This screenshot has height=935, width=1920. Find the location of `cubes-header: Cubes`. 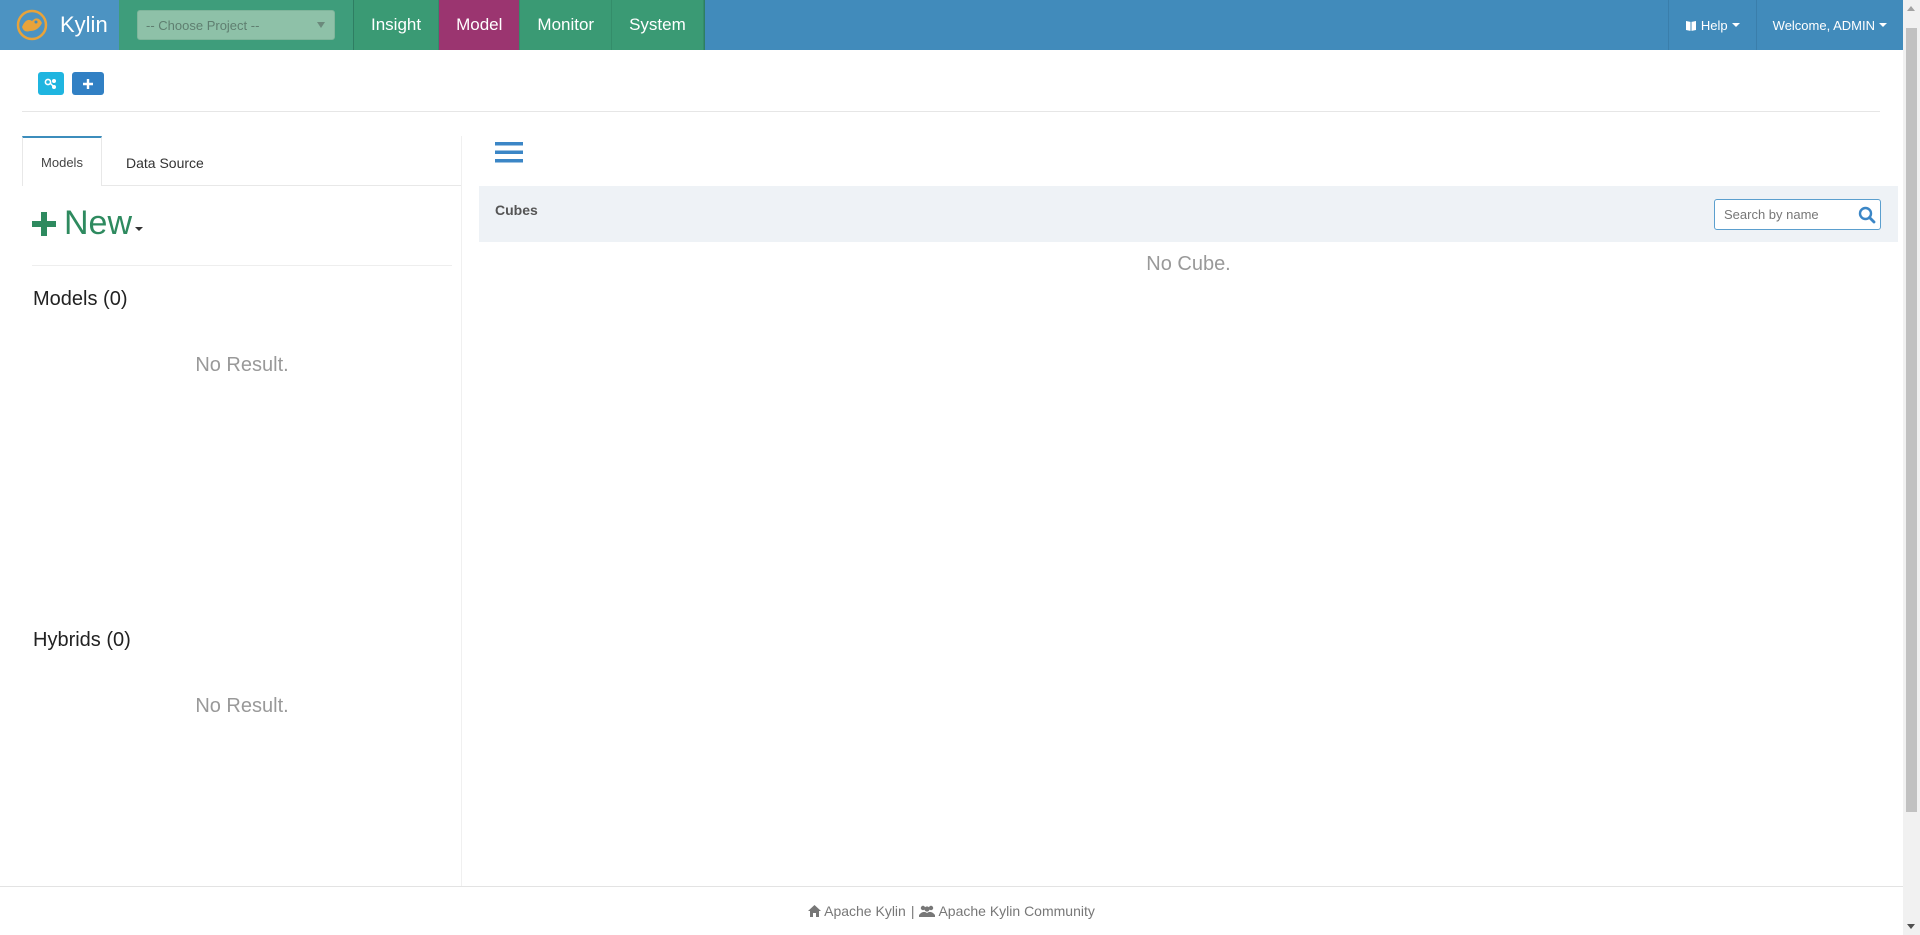

cubes-header: Cubes is located at coordinates (1188, 214).